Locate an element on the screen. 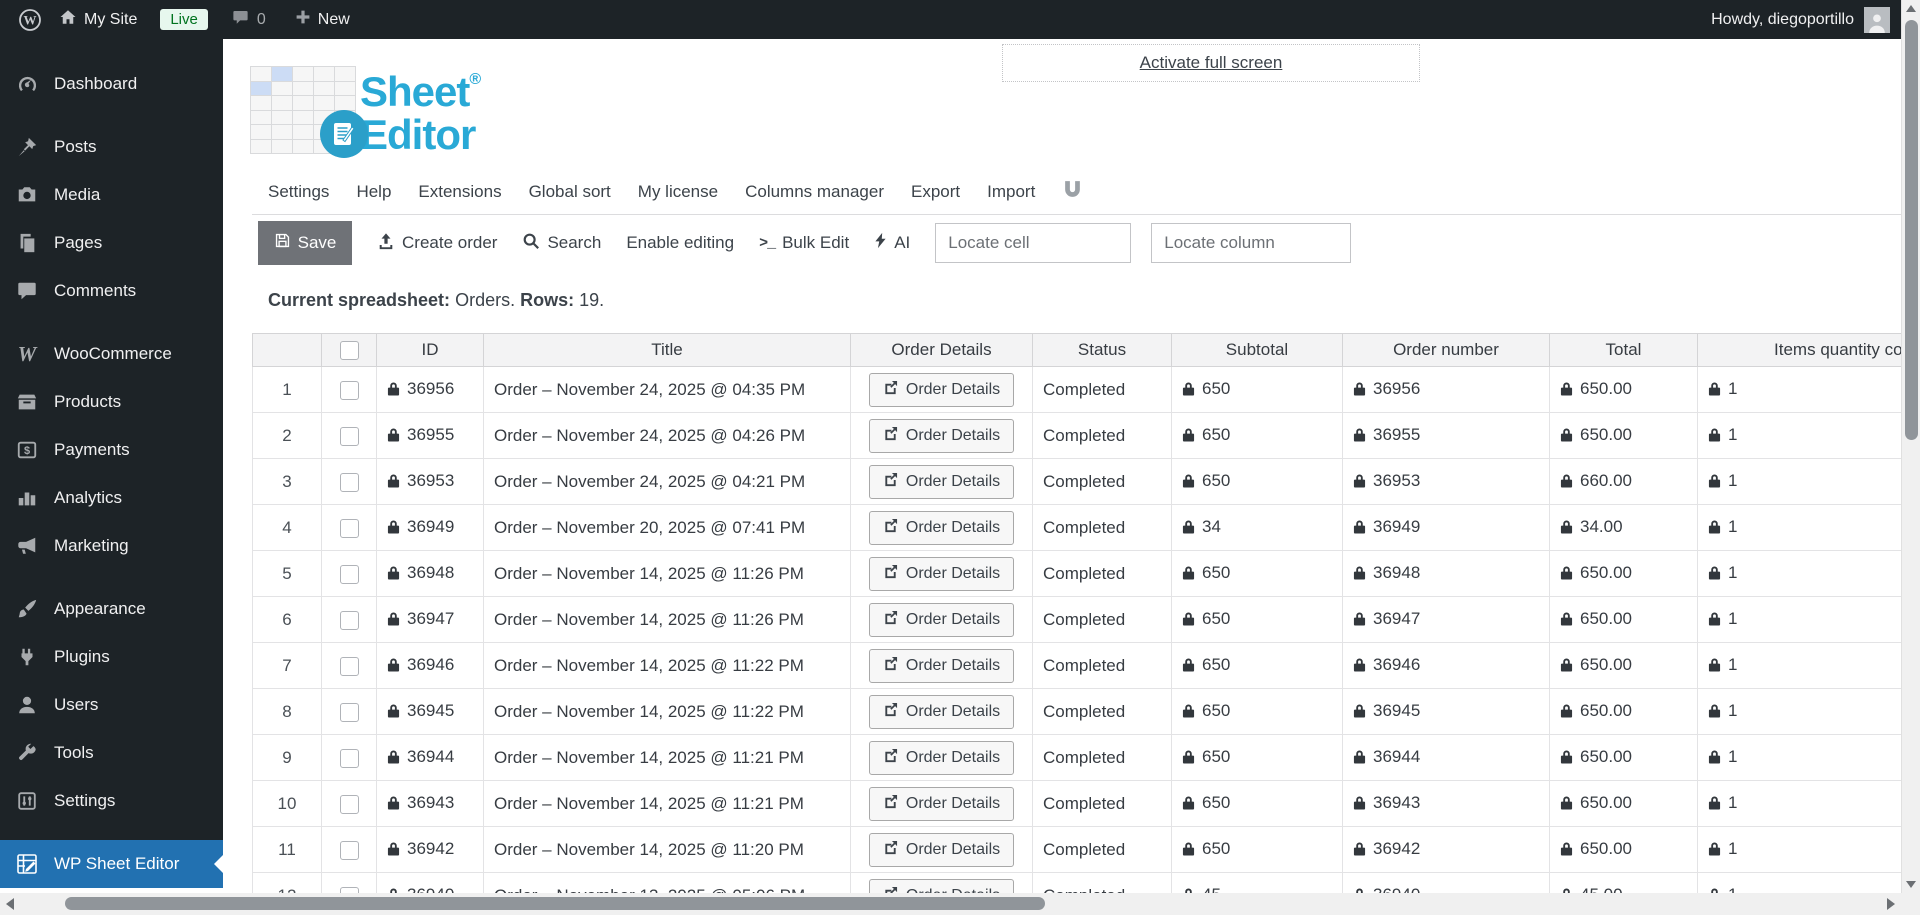  menu-item-export: Export is located at coordinates (935, 192).